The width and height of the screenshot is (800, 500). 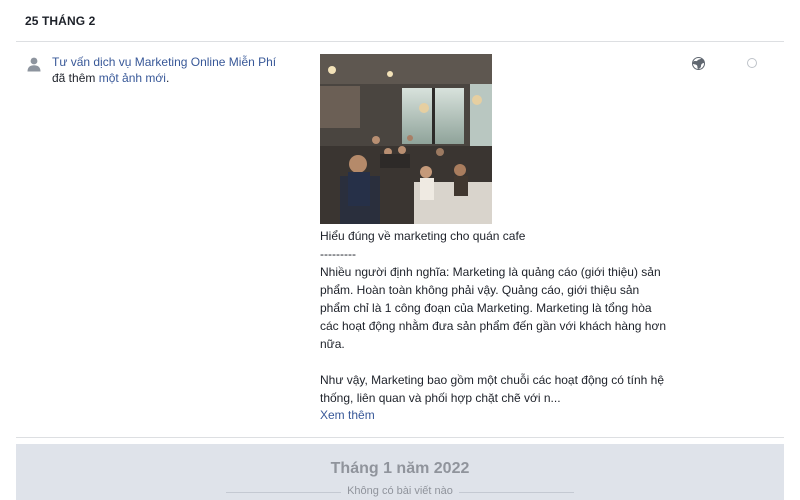 I want to click on see-more-link: Xem thêm, so click(x=347, y=415).